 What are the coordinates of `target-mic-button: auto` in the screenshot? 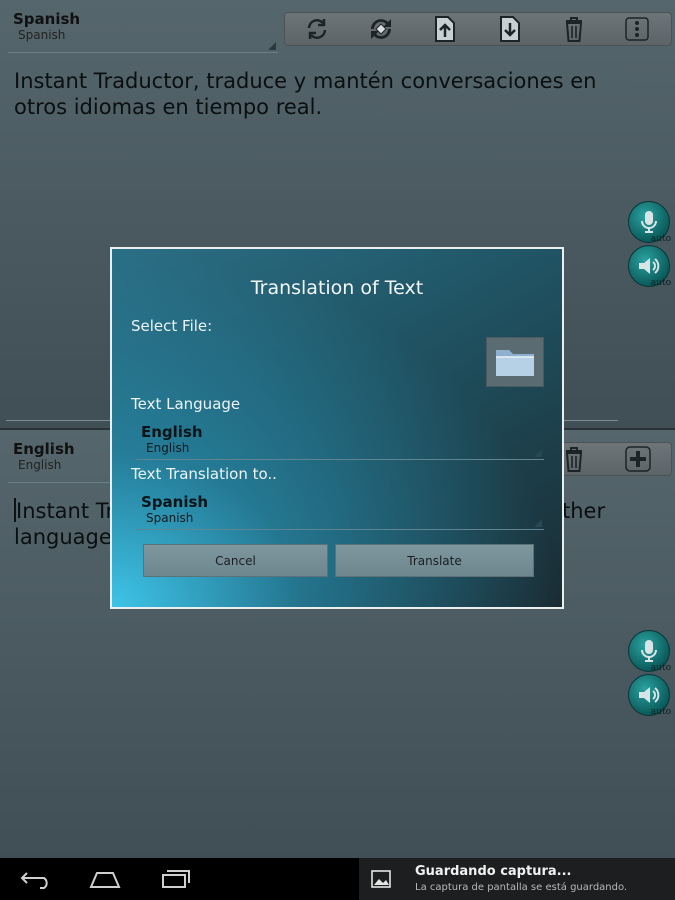 It's located at (649, 651).